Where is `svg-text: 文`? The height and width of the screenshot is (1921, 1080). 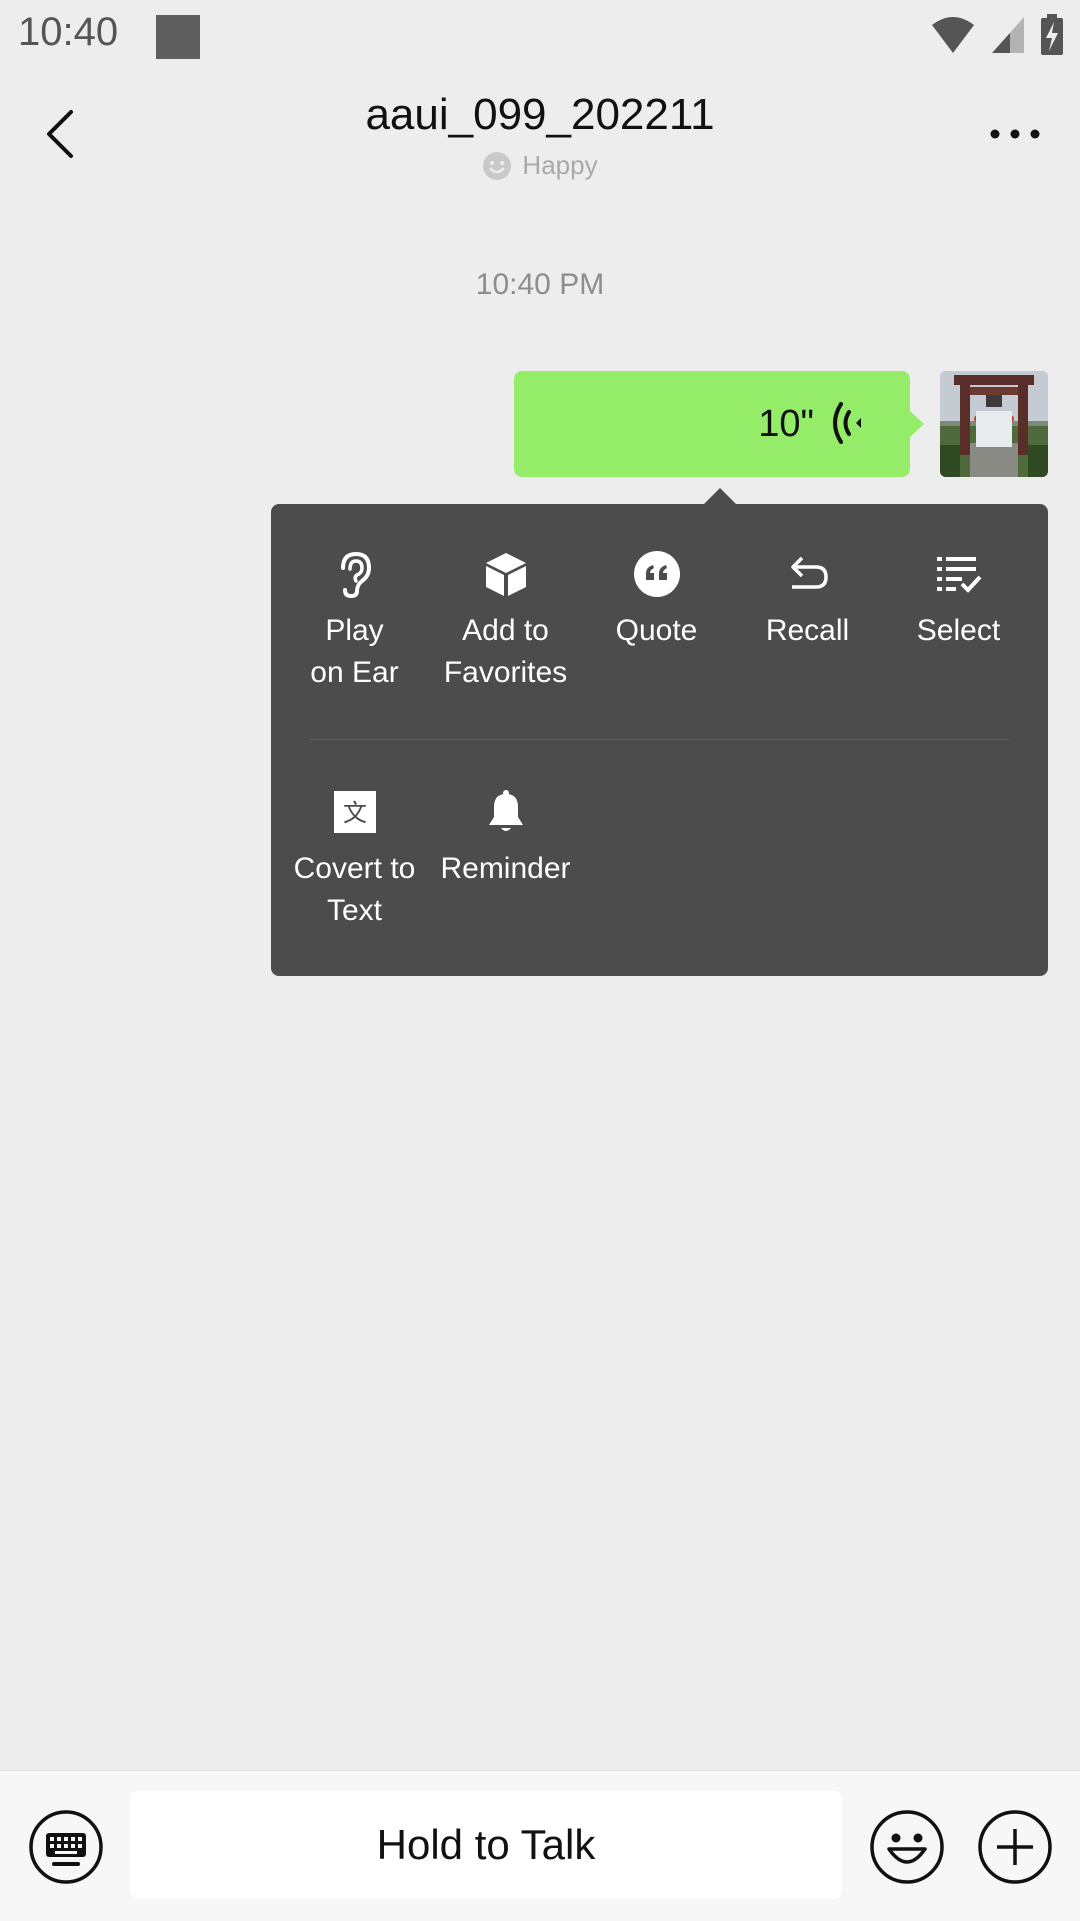 svg-text: 文 is located at coordinates (355, 813).